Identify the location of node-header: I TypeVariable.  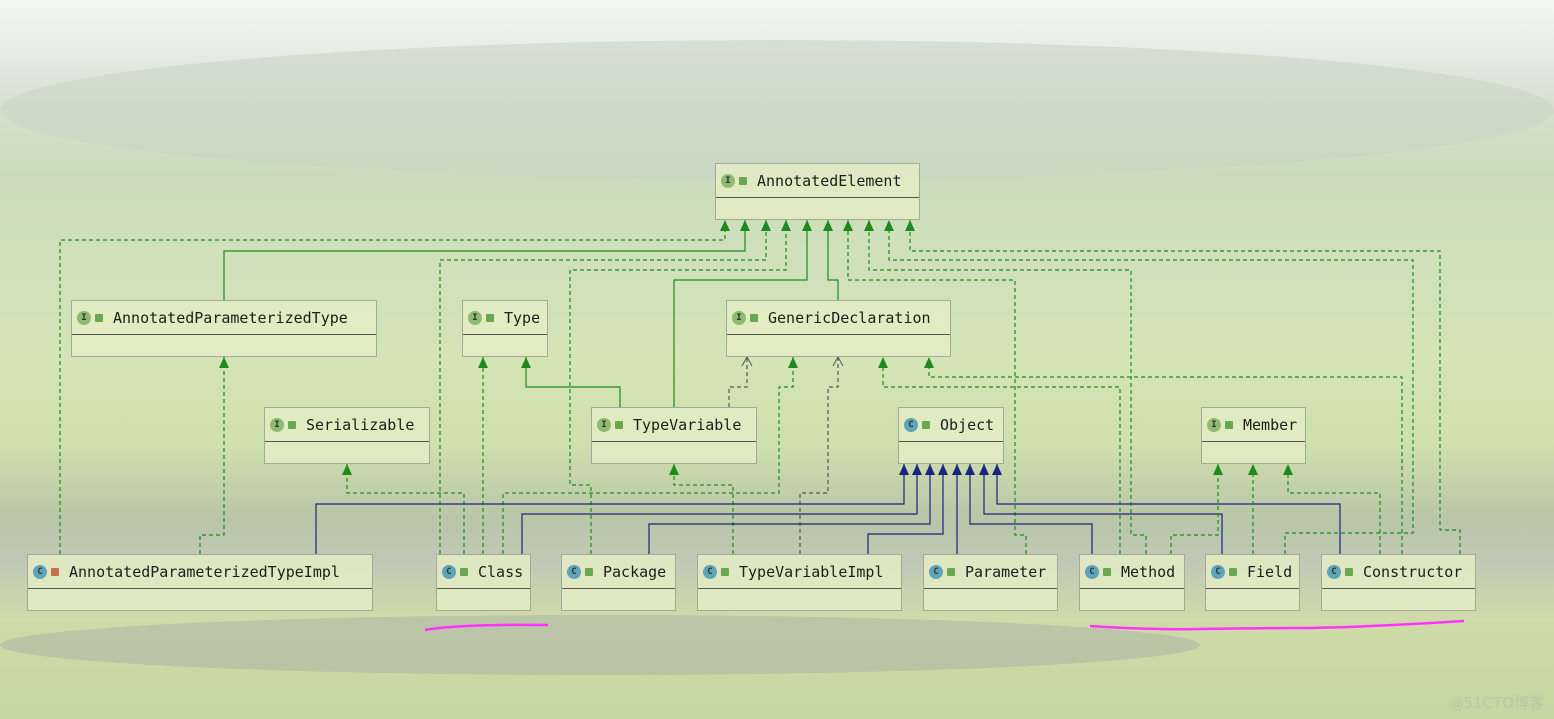
(674, 425).